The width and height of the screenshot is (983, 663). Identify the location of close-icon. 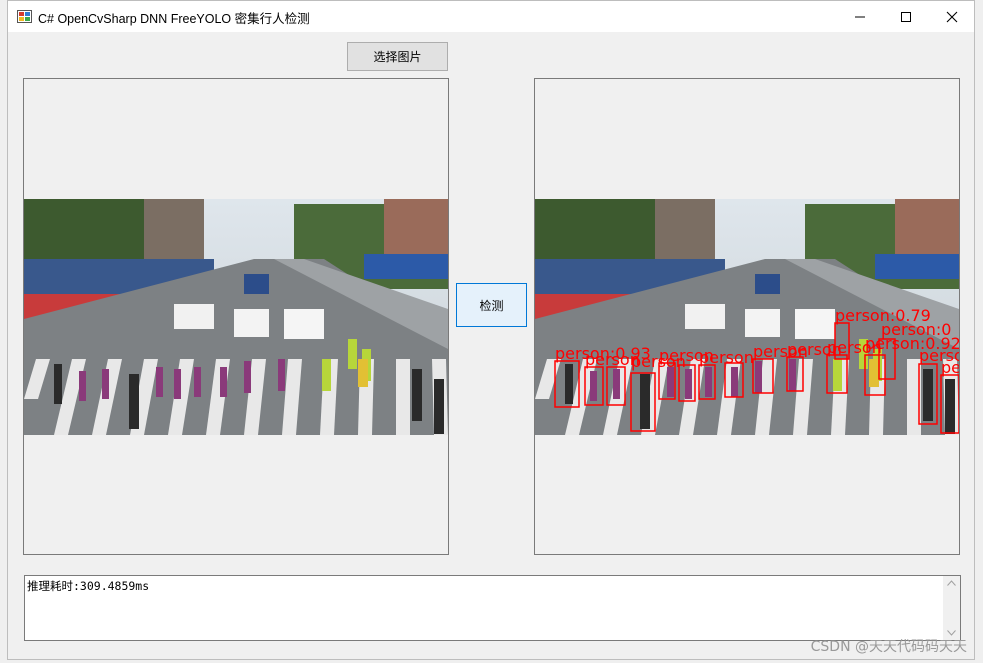
(952, 16).